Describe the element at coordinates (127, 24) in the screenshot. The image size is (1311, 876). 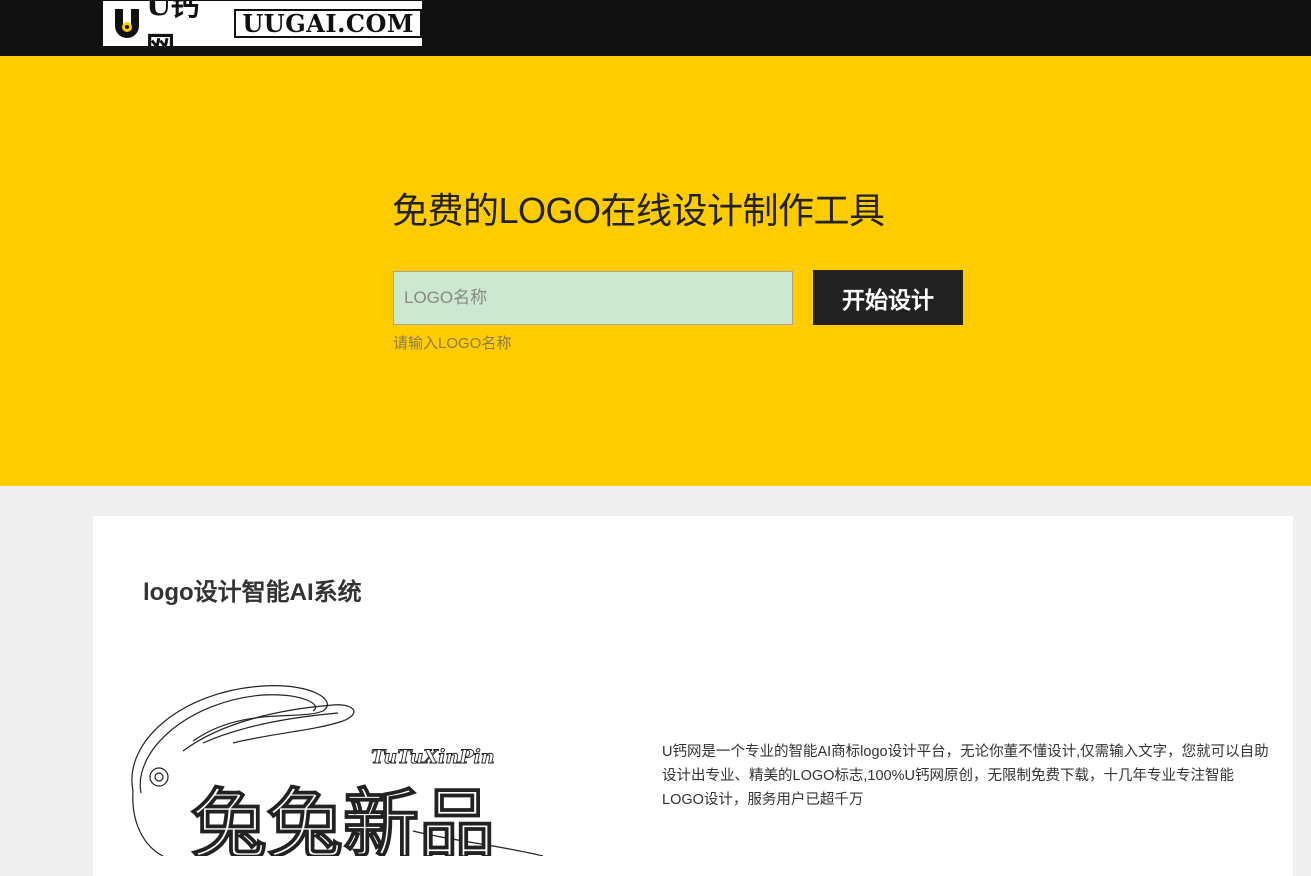
I see `u-gear-logo-icon` at that location.